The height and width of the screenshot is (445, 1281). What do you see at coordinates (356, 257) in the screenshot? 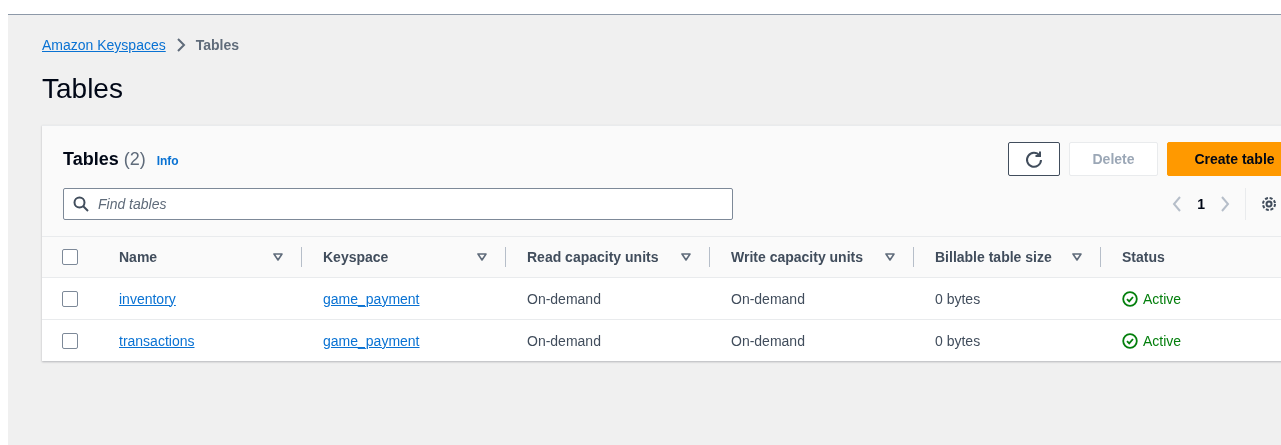
I see `column-header: Keyspace` at bounding box center [356, 257].